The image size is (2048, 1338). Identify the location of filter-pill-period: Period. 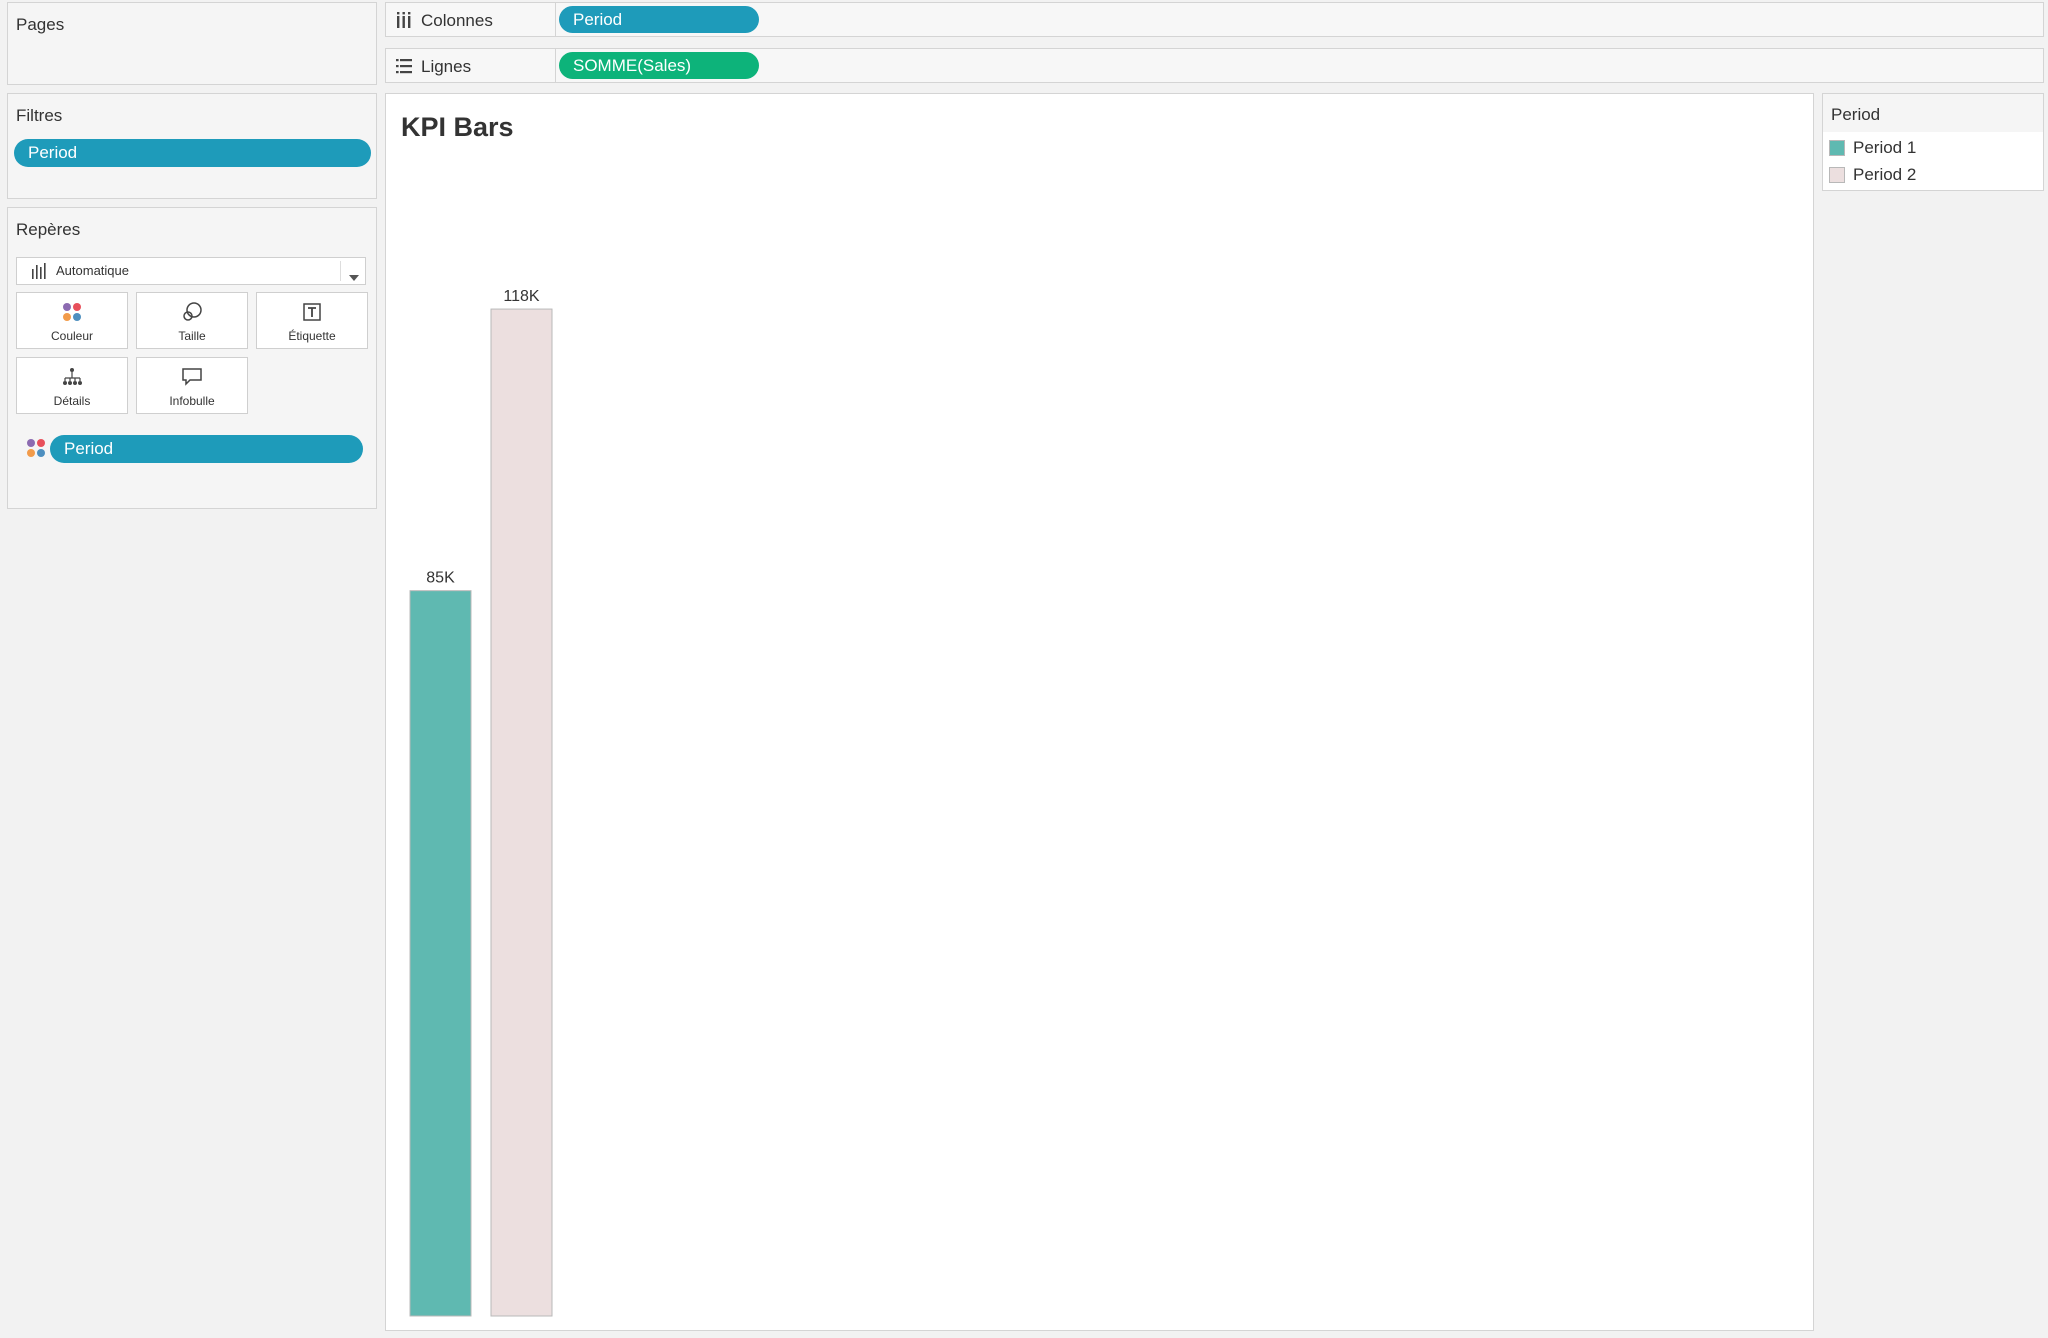
(192, 153).